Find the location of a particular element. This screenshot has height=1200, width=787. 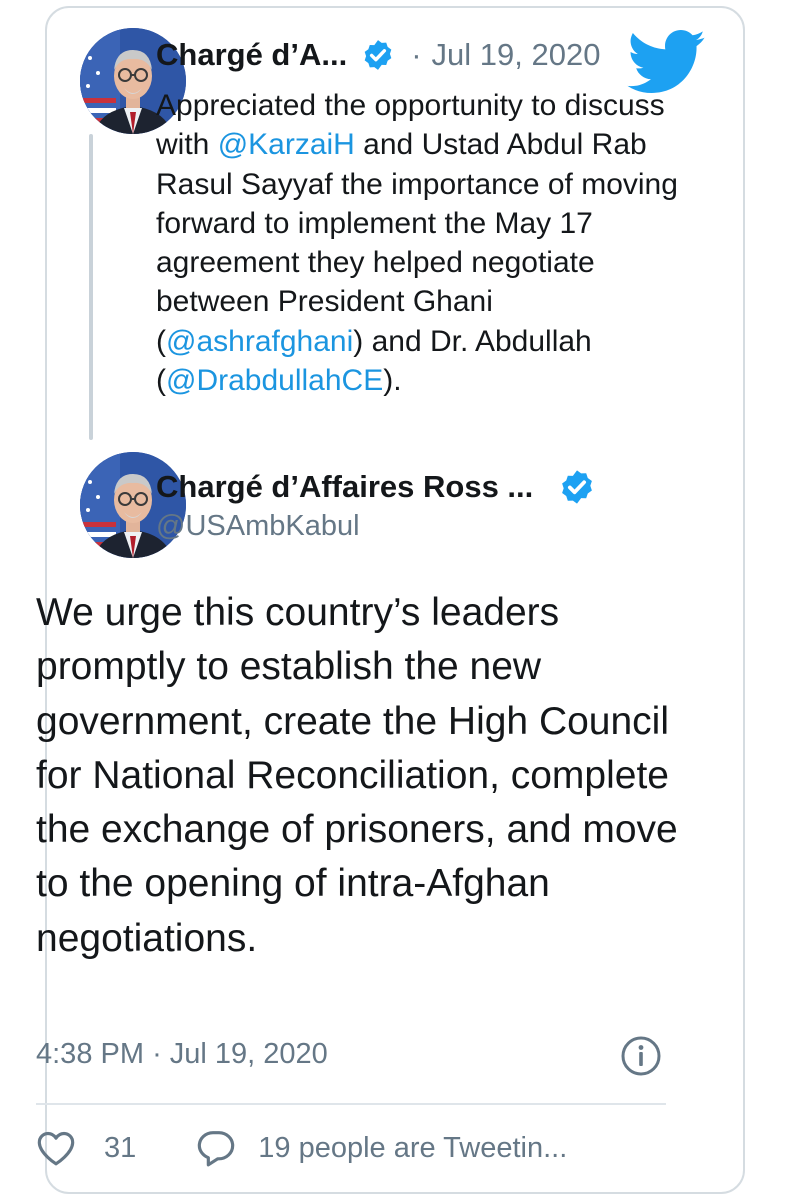

like-count: 31 is located at coordinates (120, 1147).